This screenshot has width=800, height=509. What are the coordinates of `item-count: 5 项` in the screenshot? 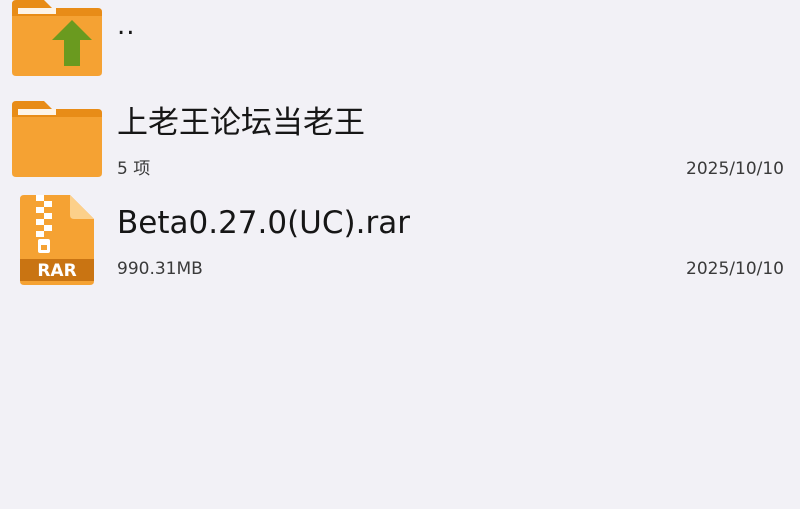 It's located at (134, 169).